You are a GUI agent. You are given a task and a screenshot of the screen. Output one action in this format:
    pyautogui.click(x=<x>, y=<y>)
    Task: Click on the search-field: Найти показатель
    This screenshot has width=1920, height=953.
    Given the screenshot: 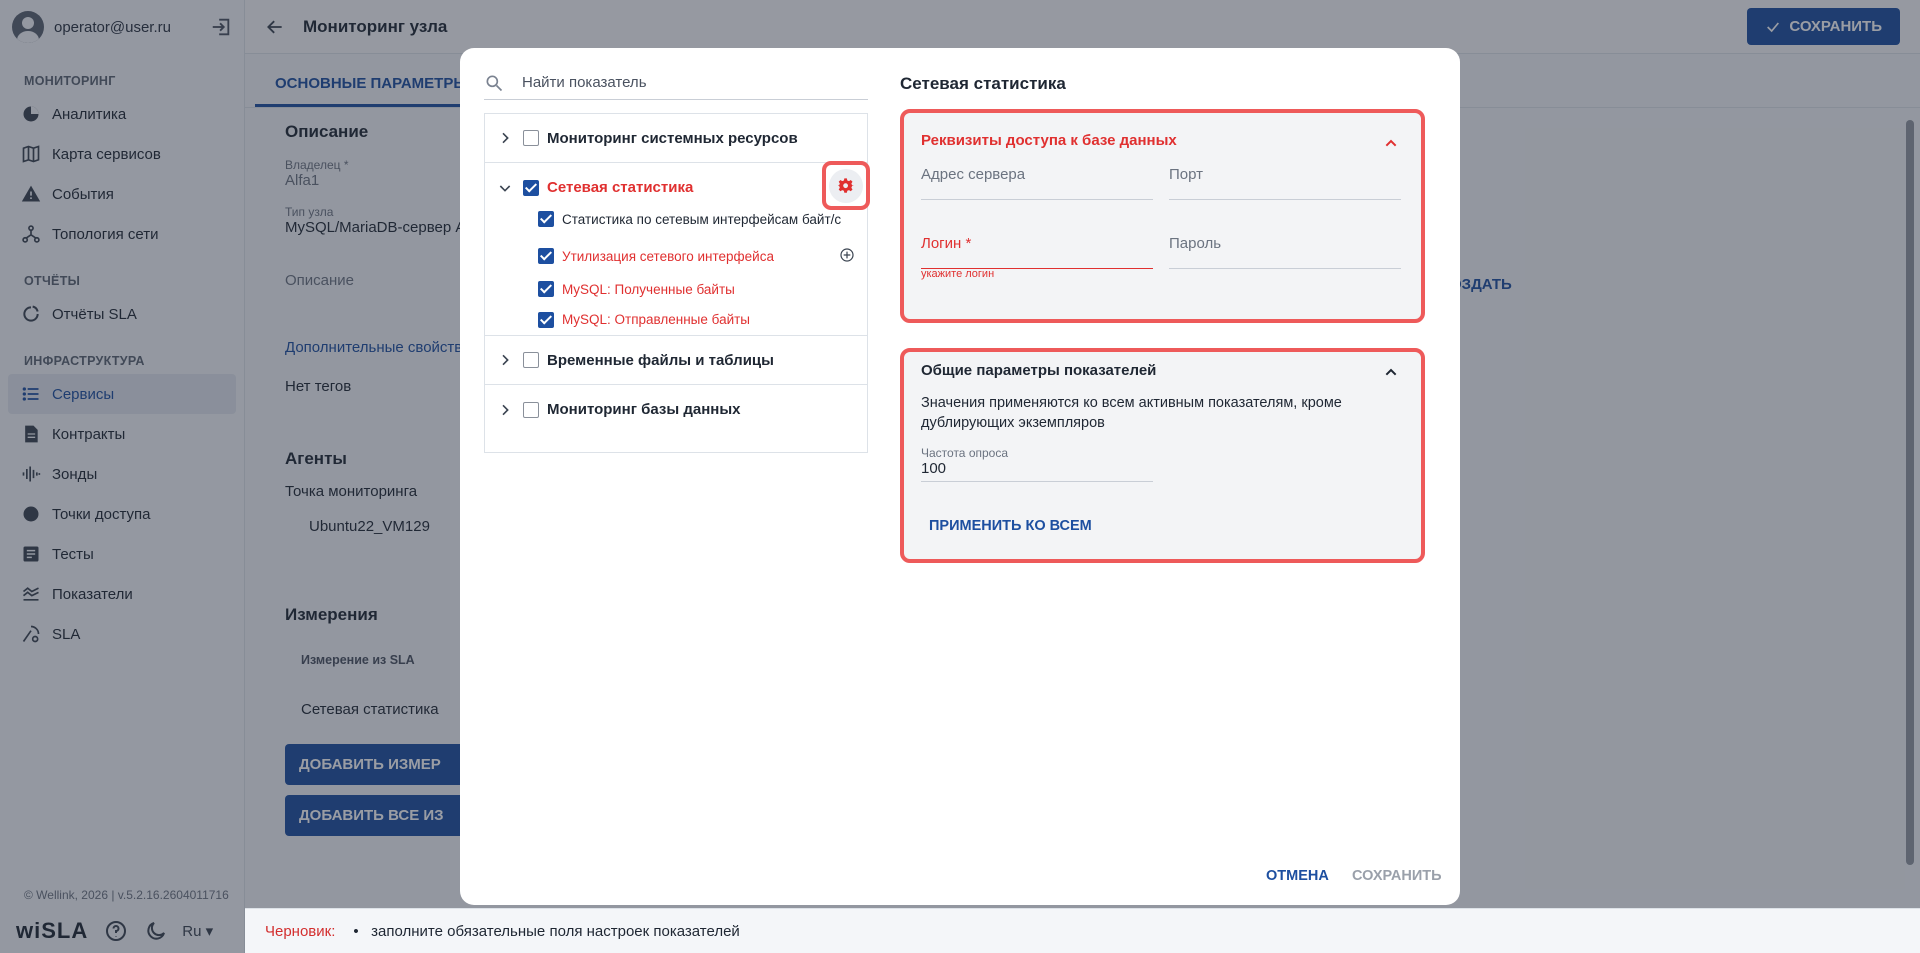 What is the action you would take?
    pyautogui.click(x=676, y=83)
    